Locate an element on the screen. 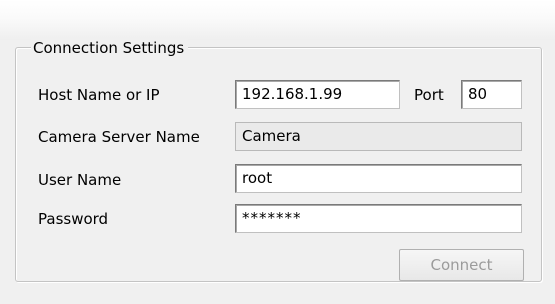 This screenshot has width=555, height=304. password-label: Password is located at coordinates (73, 219).